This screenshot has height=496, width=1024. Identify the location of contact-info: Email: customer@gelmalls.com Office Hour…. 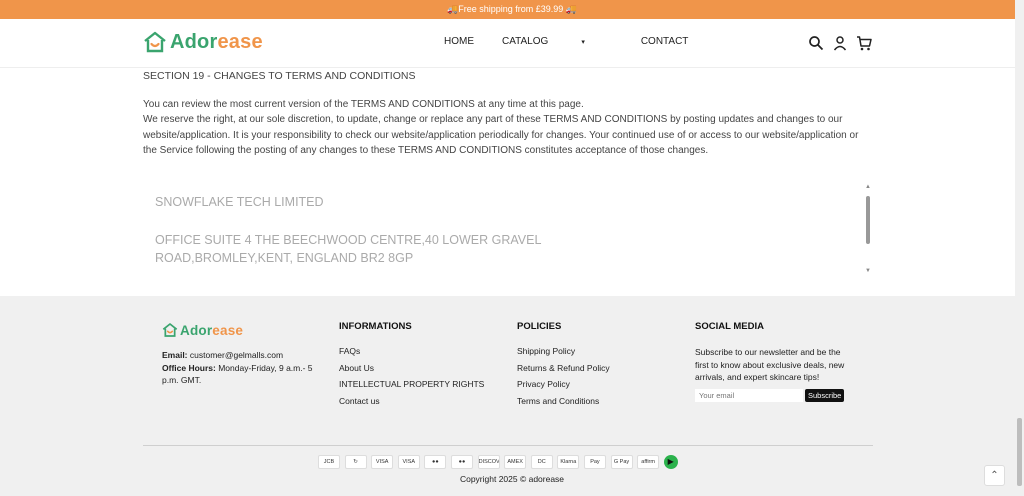
(242, 368).